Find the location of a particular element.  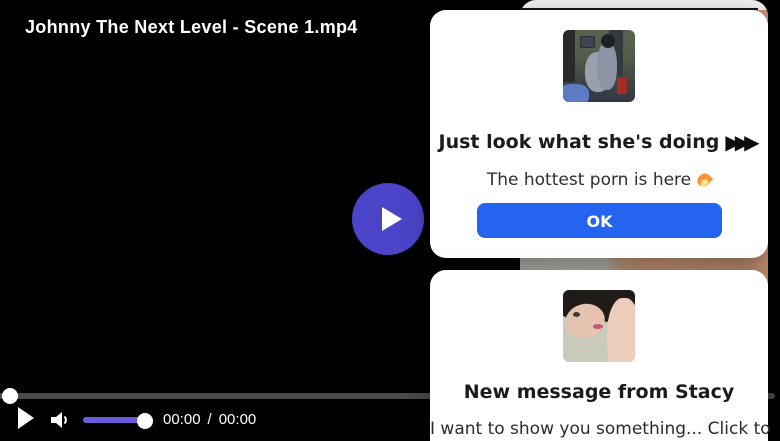

fire-icon is located at coordinates (704, 179).